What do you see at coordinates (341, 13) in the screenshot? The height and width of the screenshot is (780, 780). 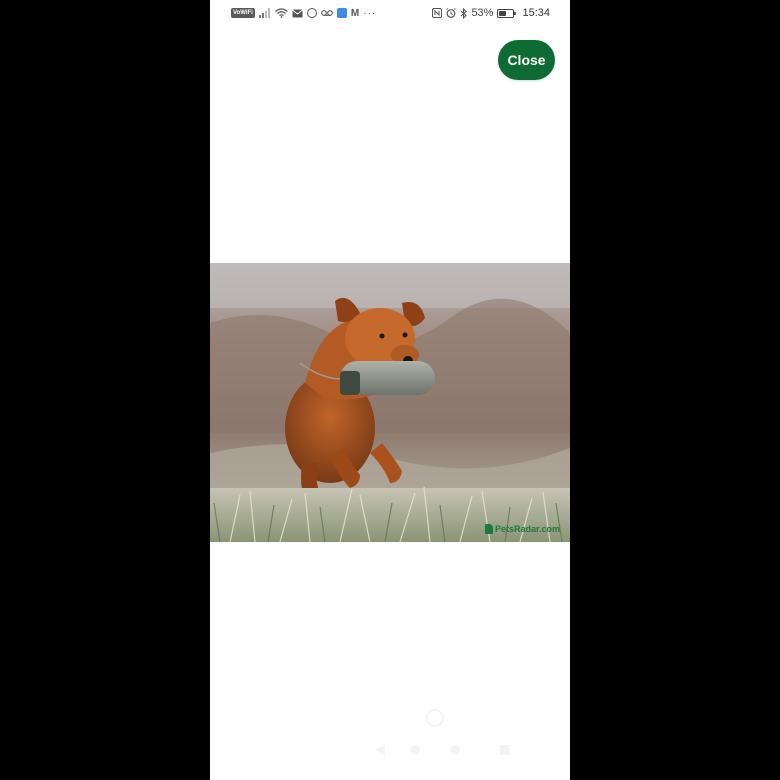 I see `cloud-app-icon` at bounding box center [341, 13].